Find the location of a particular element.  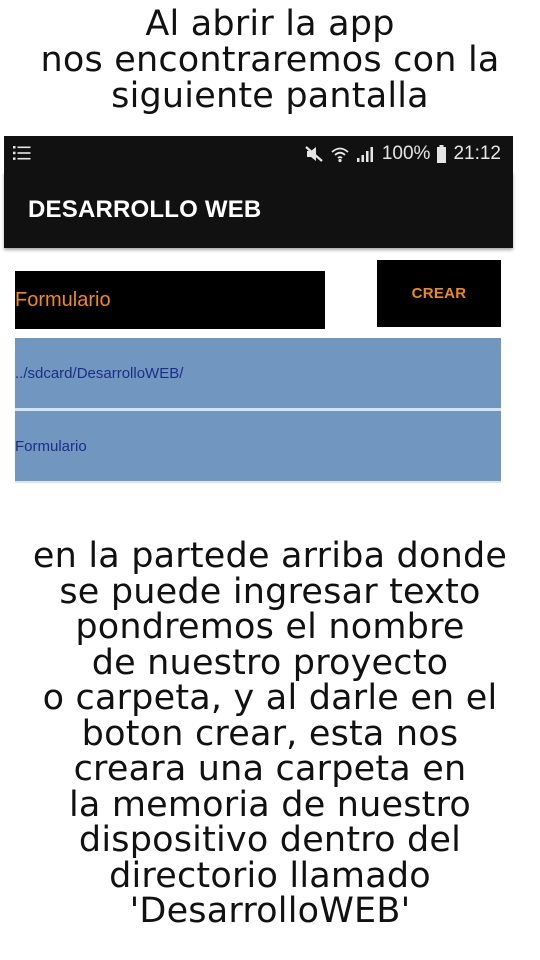

list-bottom-divider is located at coordinates (258, 482).